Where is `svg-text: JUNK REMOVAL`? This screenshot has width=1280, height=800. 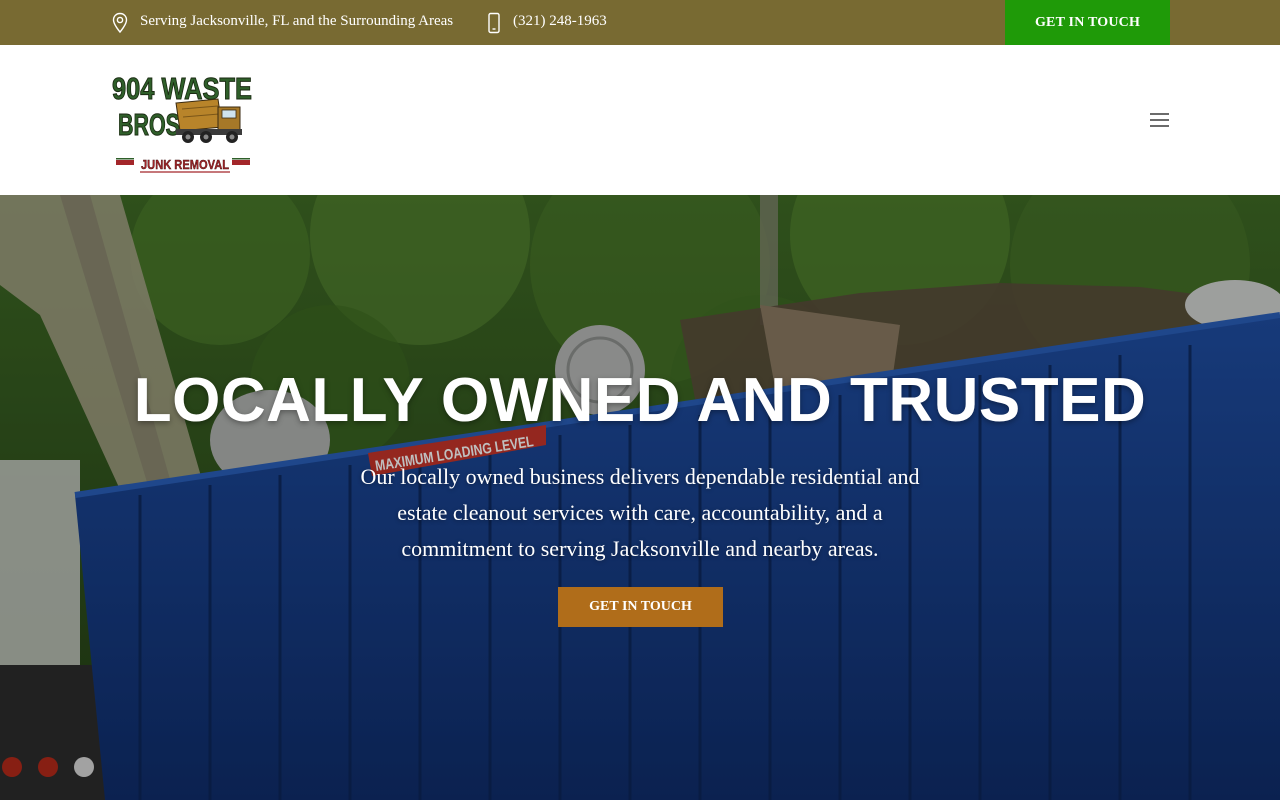 svg-text: JUNK REMOVAL is located at coordinates (185, 164).